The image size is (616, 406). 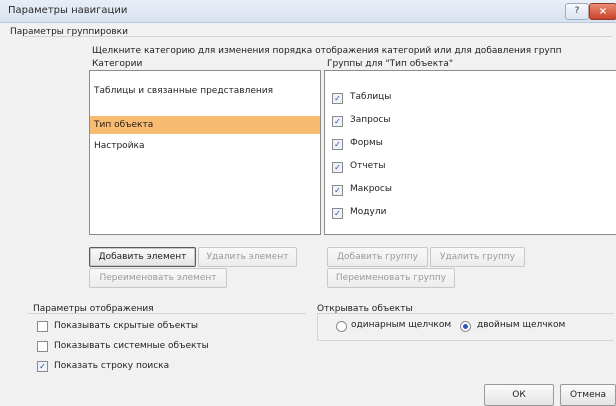 I want to click on close-button: ×, so click(x=602, y=11).